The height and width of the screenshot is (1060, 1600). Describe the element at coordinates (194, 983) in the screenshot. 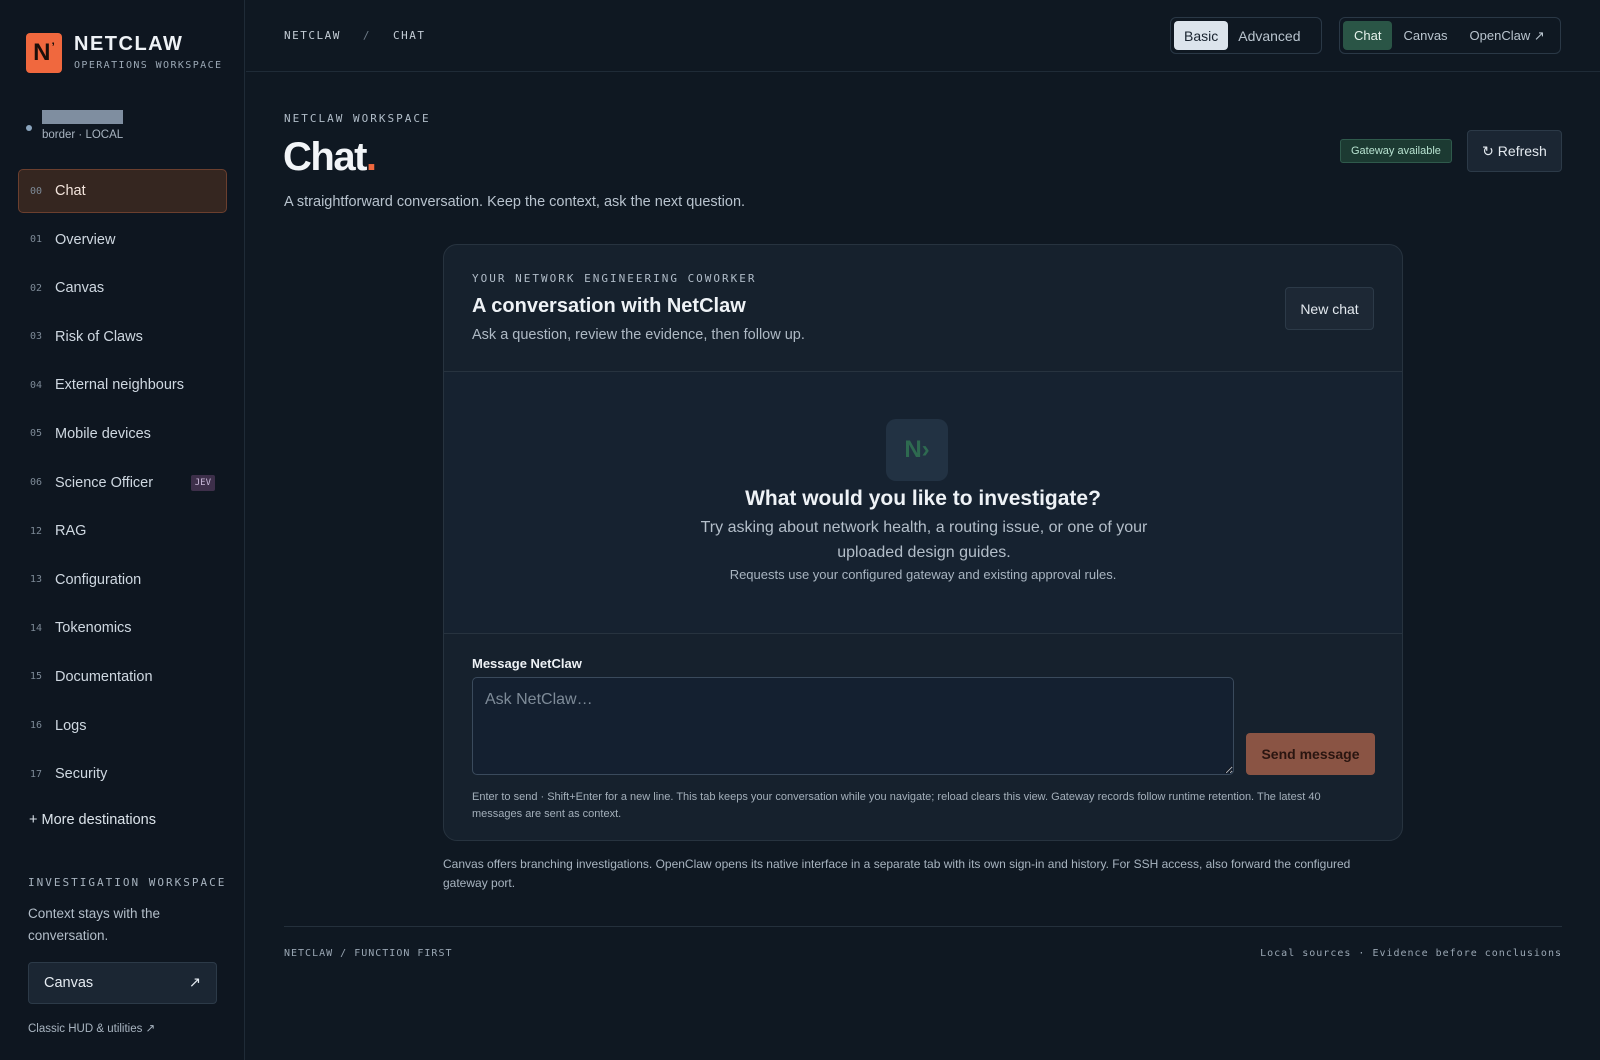

I see `external-link-icon: ↗` at that location.